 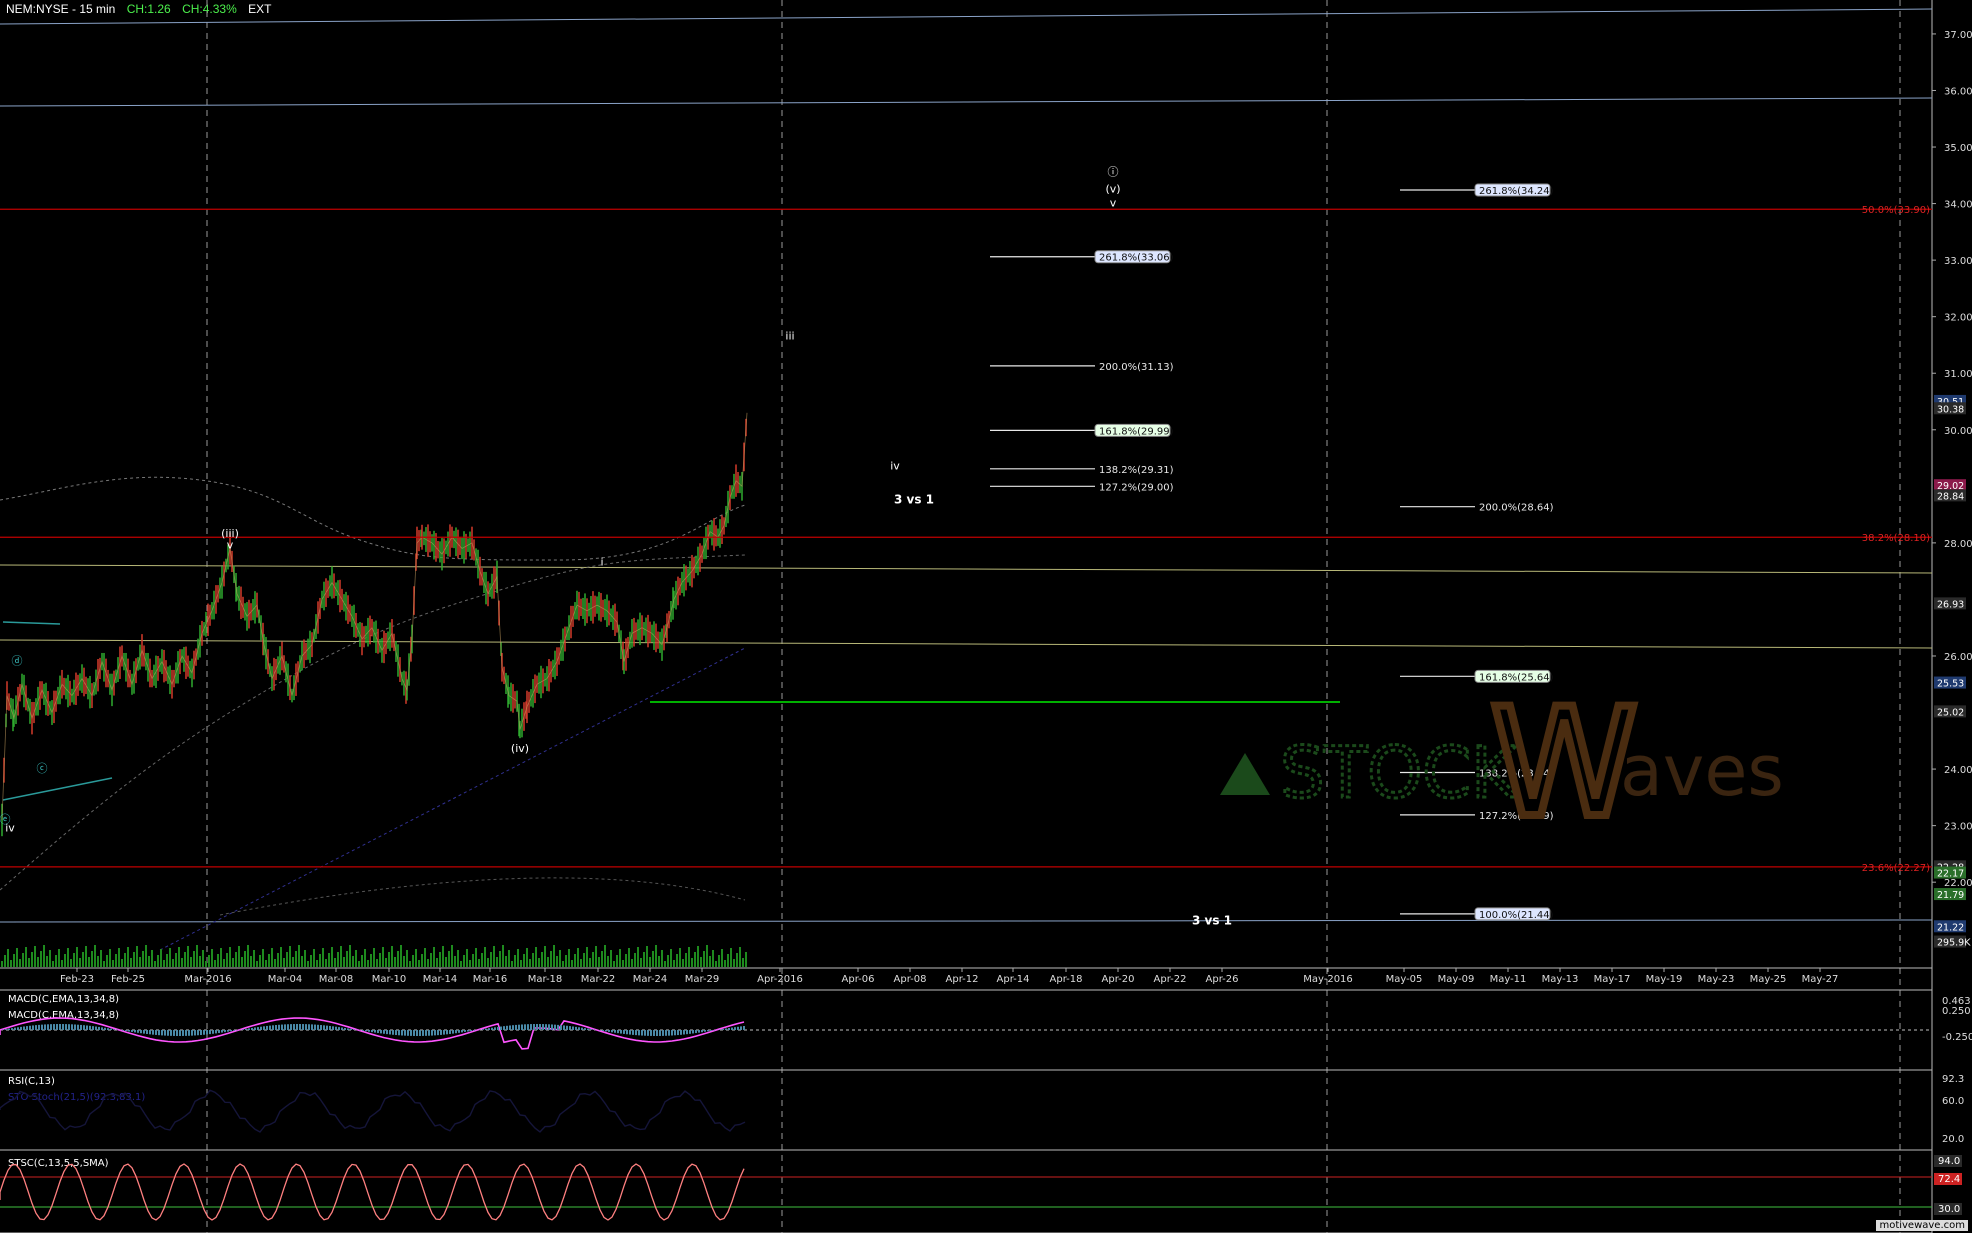 I want to click on macd-tick-label: 0.250, so click(x=1956, y=1011).